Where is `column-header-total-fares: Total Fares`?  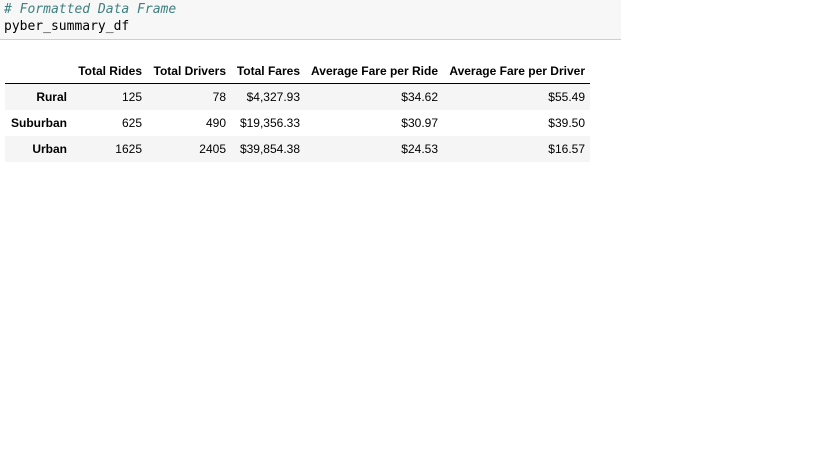
column-header-total-fares: Total Fares is located at coordinates (268, 71).